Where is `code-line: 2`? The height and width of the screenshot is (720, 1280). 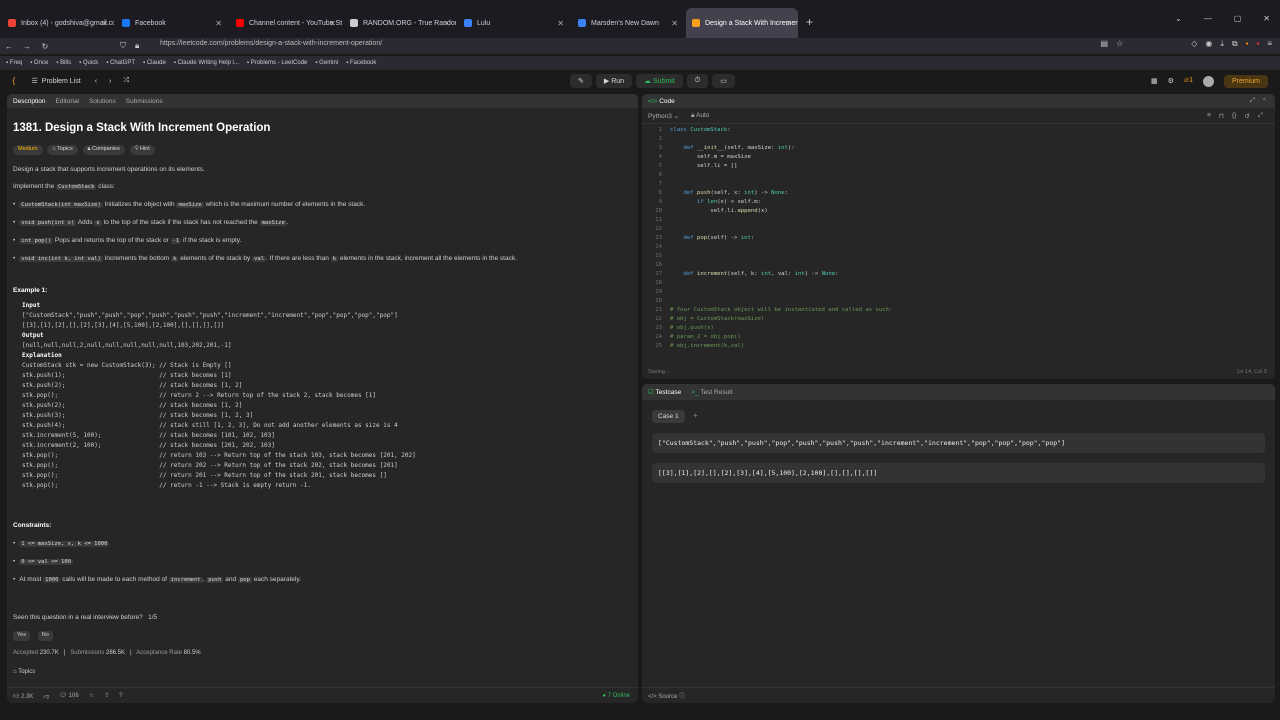 code-line: 2 is located at coordinates (958, 139).